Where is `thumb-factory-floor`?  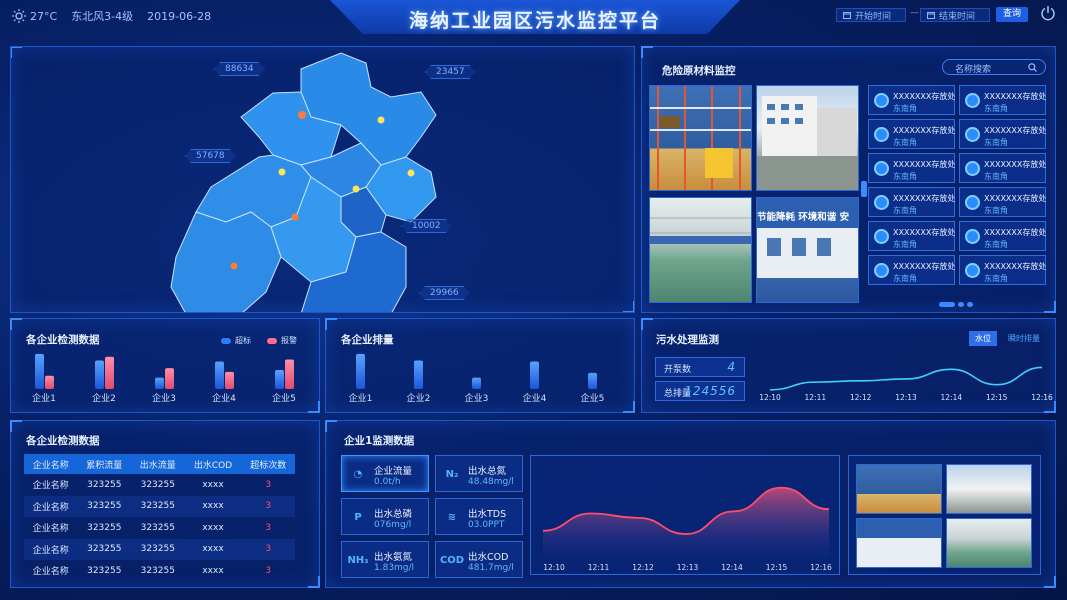
thumb-factory-floor is located at coordinates (989, 543).